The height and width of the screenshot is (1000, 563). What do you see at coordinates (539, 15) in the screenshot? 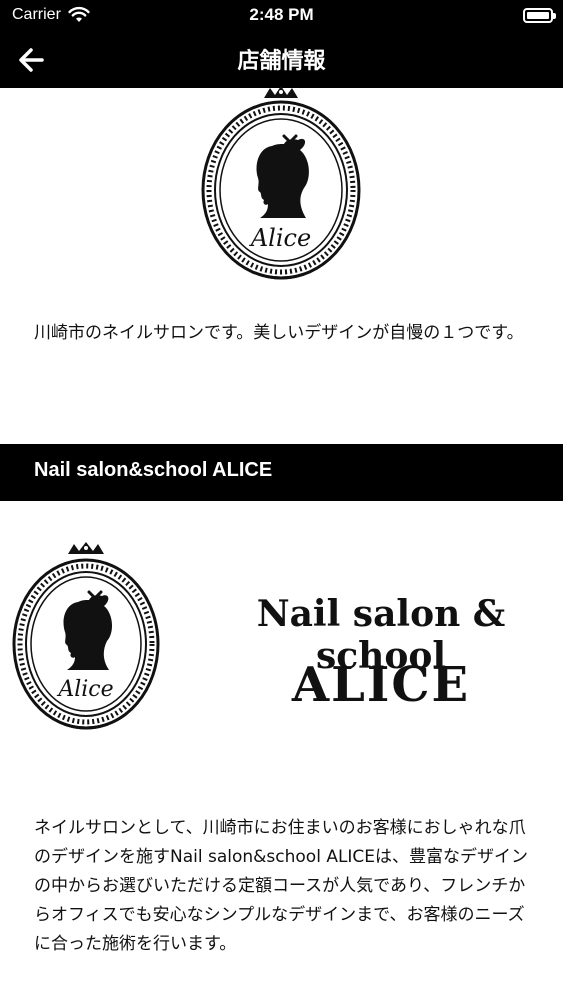
I see `battery-icon` at bounding box center [539, 15].